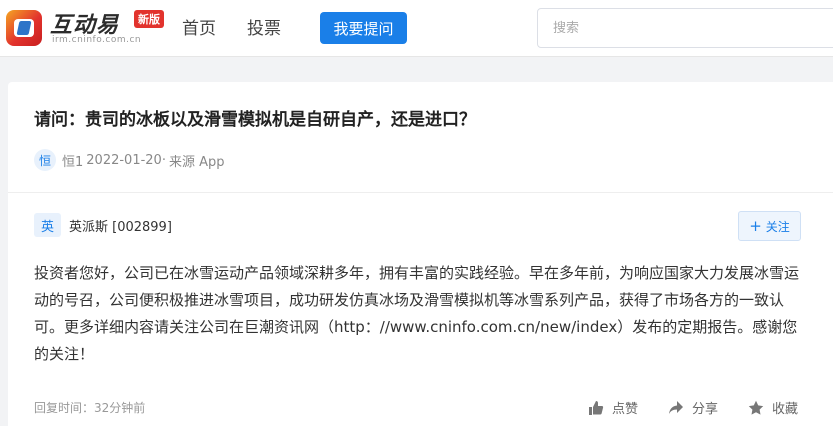 The image size is (833, 426). Describe the element at coordinates (45, 160) in the screenshot. I see `asker-avatar: 恒` at that location.